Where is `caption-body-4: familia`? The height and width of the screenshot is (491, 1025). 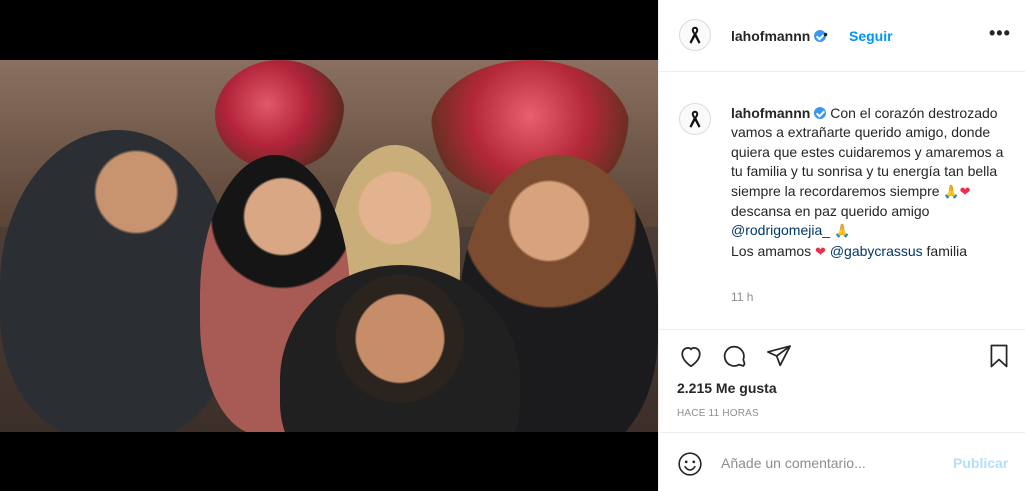
caption-body-4: familia is located at coordinates (945, 250).